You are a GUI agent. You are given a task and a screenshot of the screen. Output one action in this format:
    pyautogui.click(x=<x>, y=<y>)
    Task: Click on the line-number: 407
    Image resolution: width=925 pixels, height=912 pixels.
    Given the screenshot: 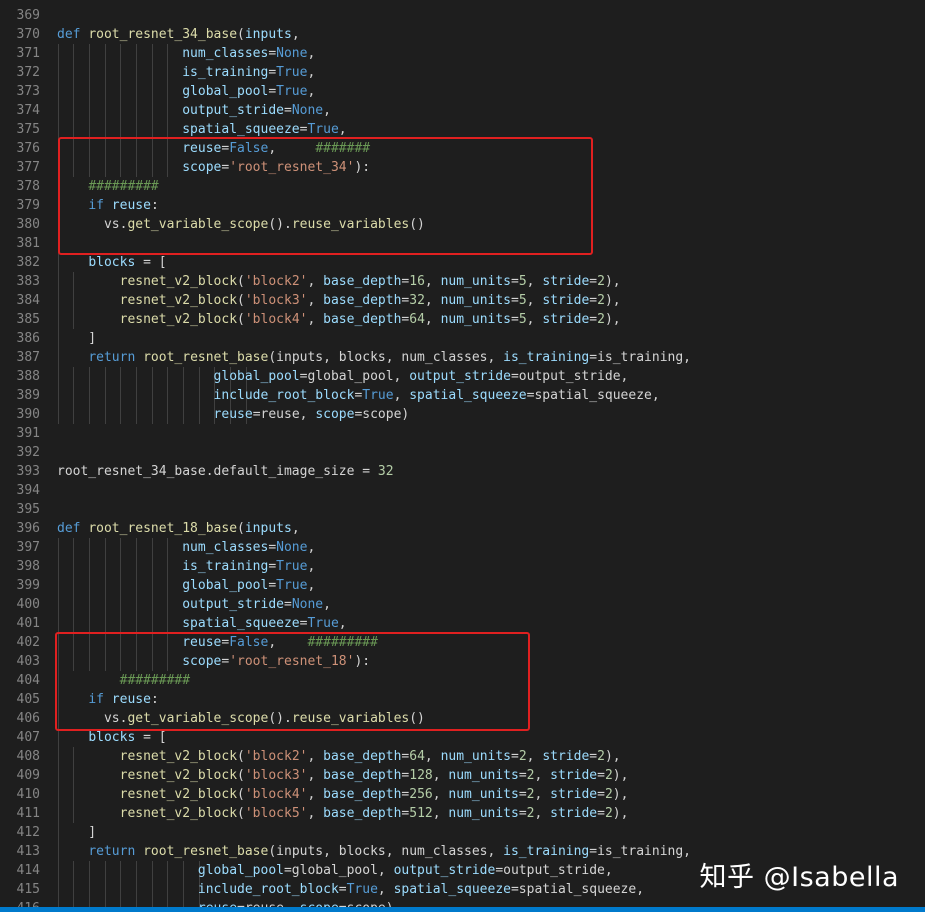 What is the action you would take?
    pyautogui.click(x=28, y=737)
    